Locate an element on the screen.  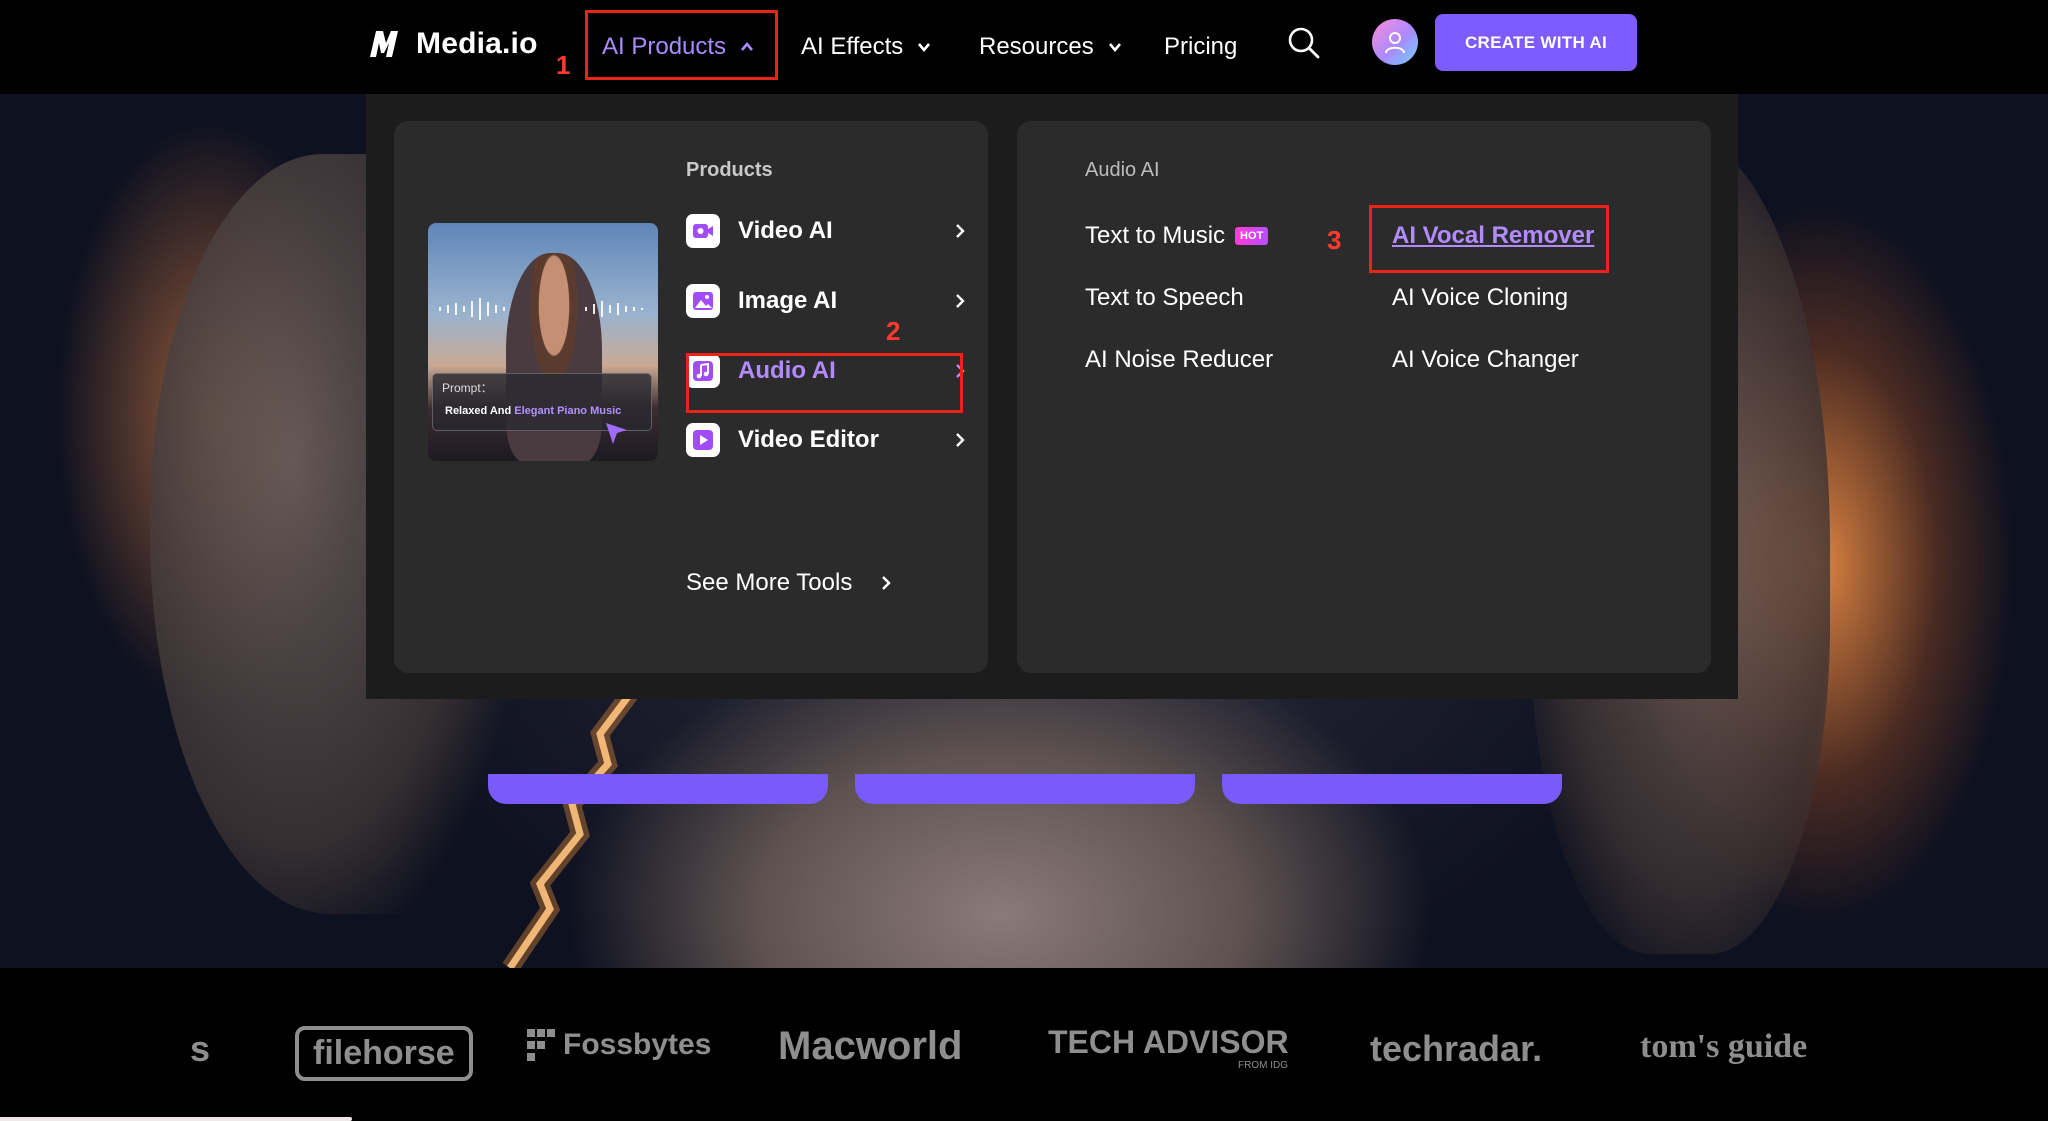
tool-ai-noise-reducer-label: AI Noise Reducer is located at coordinates (1179, 359).